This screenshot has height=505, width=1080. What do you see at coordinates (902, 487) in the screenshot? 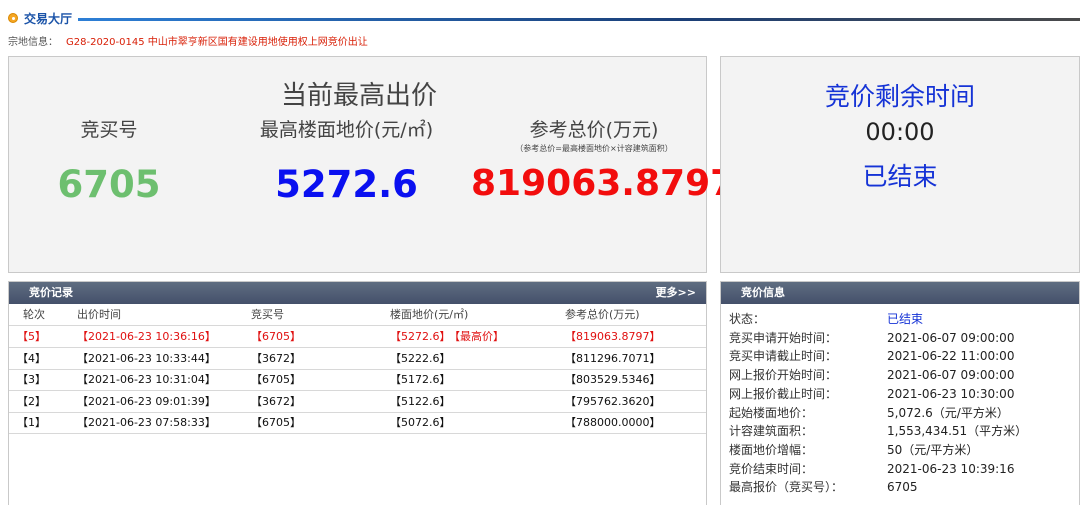
I see `info-item-value: 6705` at bounding box center [902, 487].